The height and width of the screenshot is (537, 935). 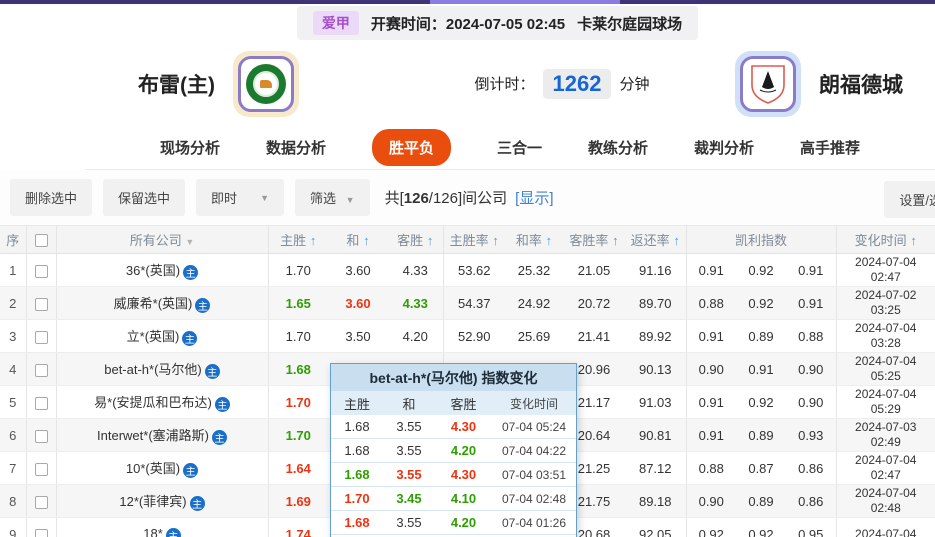 I want to click on home-rate: 54.37, so click(x=474, y=303).